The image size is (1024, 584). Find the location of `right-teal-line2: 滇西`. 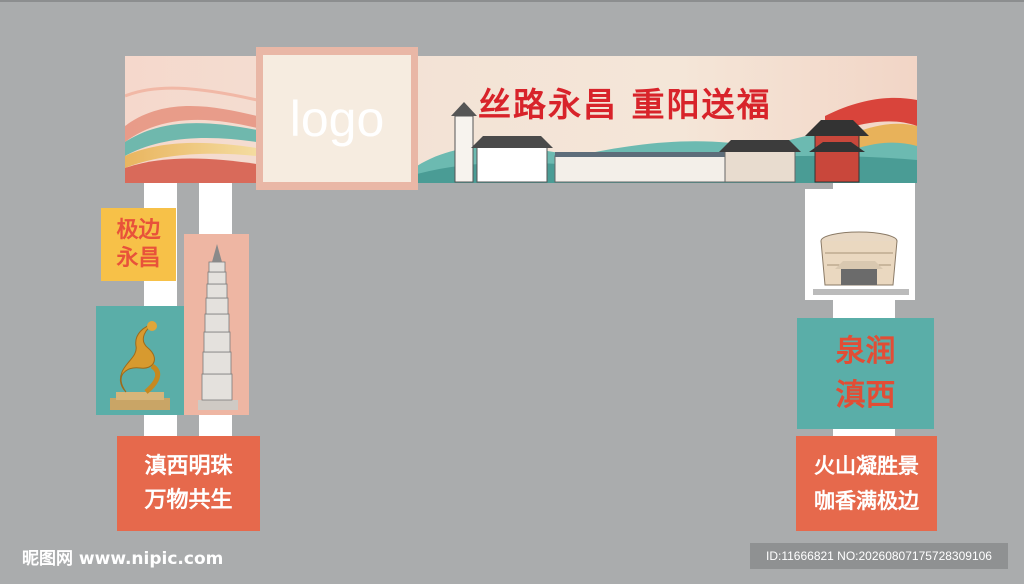

right-teal-line2: 滇西 is located at coordinates (865, 395).